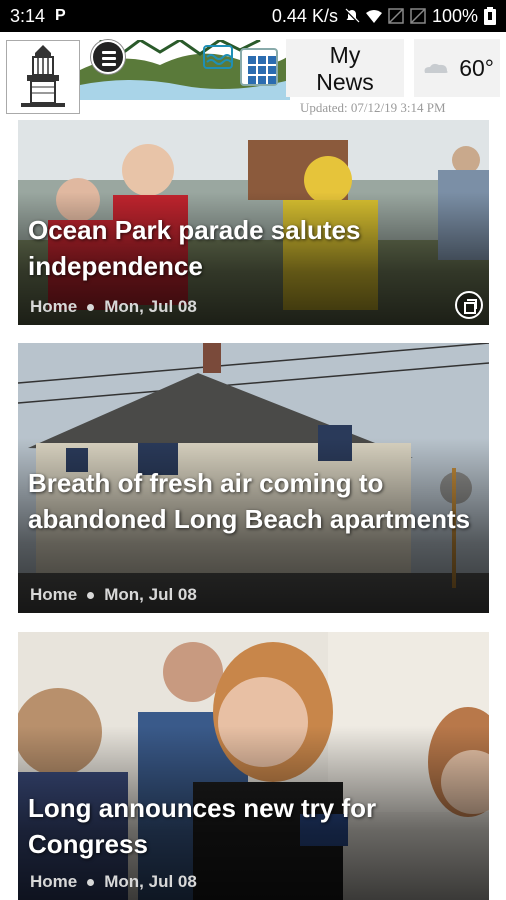  What do you see at coordinates (373, 16) in the screenshot?
I see `wifi-icon` at bounding box center [373, 16].